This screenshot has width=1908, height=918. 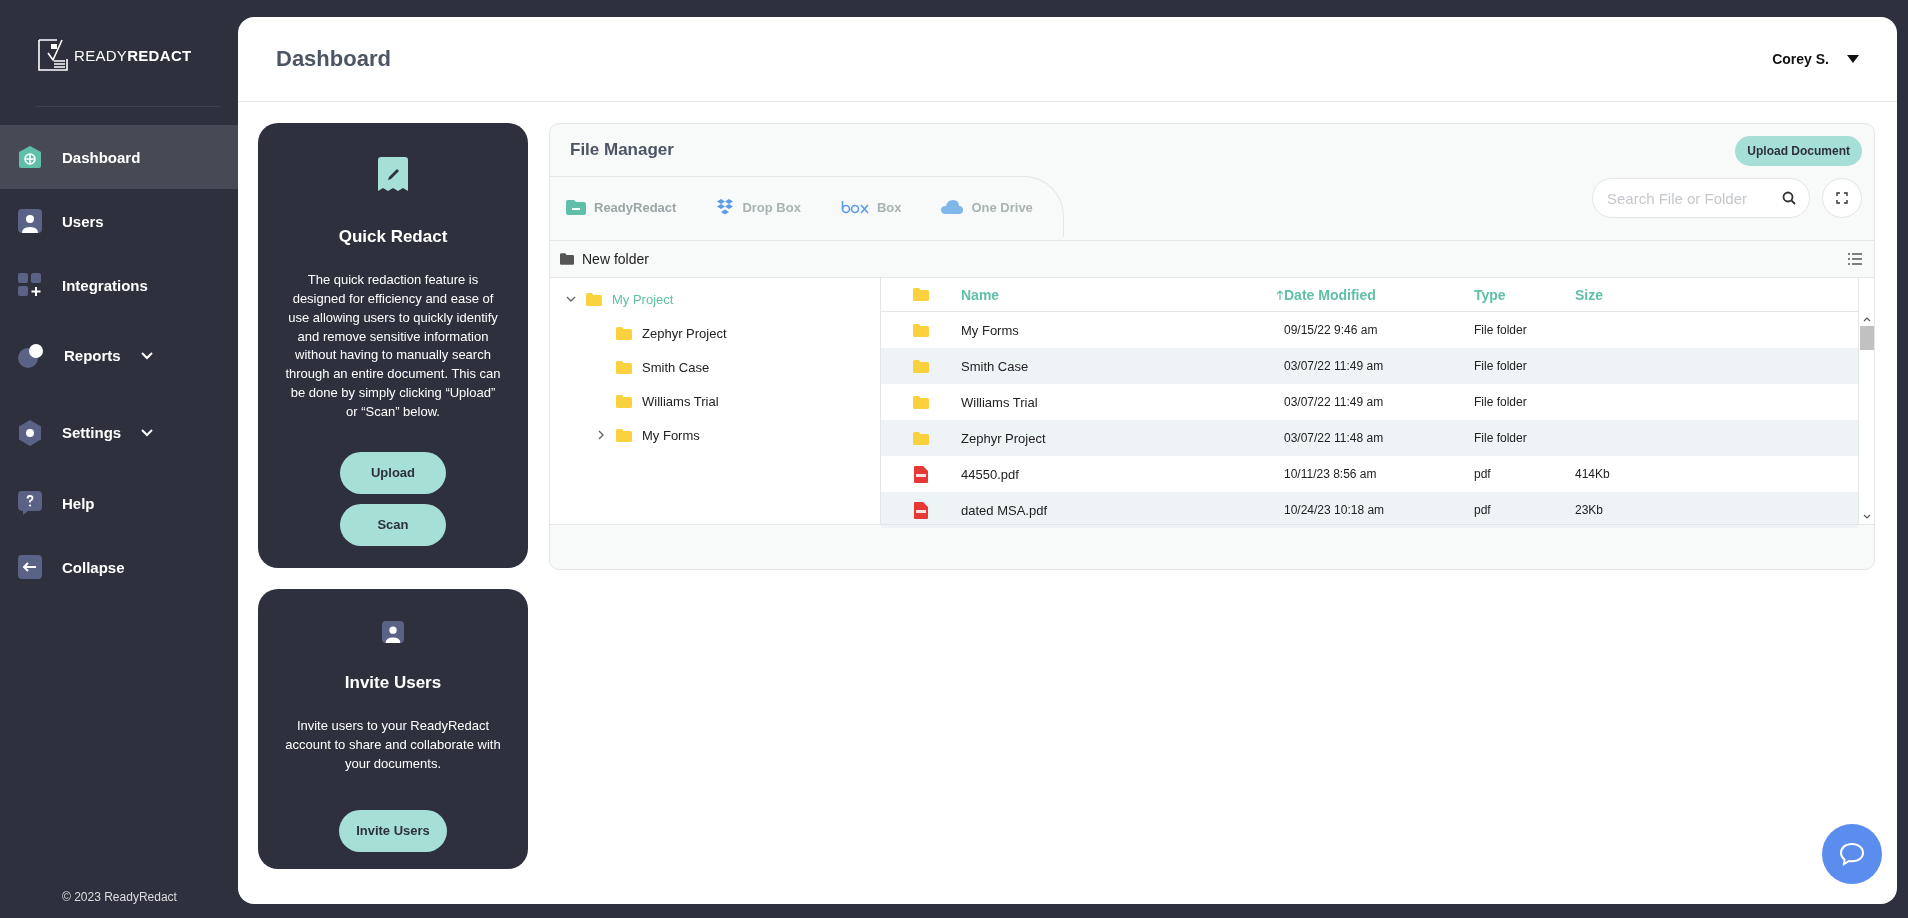 I want to click on file-name: 44550.pdf, so click(x=1122, y=474).